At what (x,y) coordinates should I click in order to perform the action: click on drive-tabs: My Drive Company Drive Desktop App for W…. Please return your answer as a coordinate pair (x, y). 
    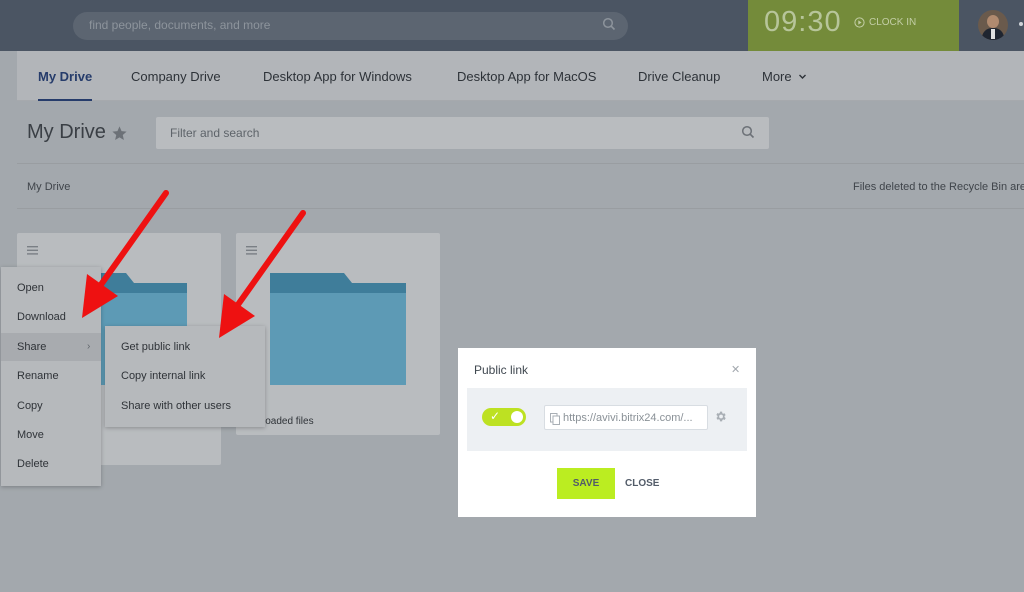
    Looking at the image, I should click on (520, 76).